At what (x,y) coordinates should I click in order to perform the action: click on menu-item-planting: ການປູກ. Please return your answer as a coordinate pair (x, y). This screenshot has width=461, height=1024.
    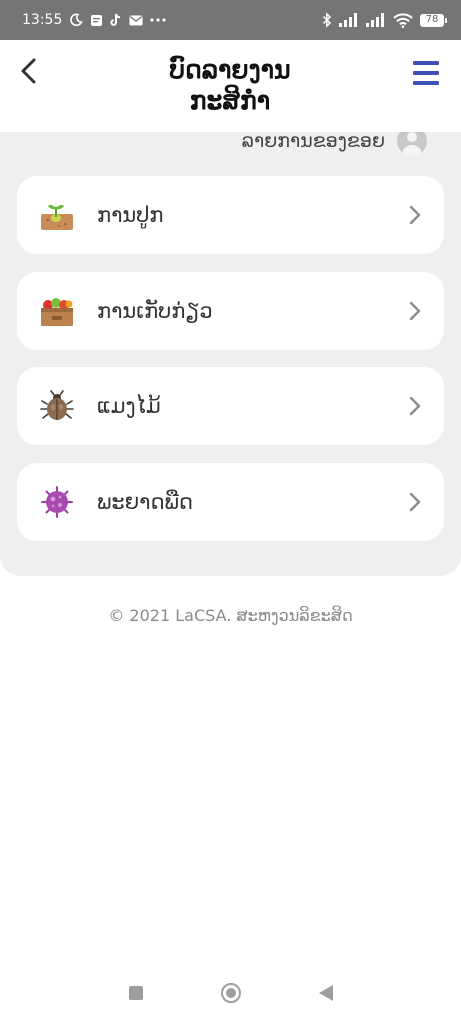
    Looking at the image, I should click on (230, 215).